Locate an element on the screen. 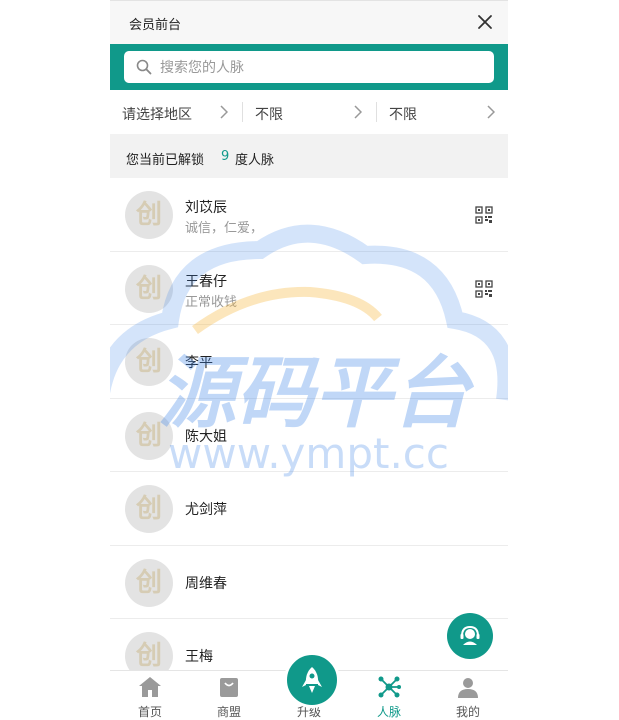 The image size is (619, 720). unlock-status: 您当前已解锁 9 度人脉 is located at coordinates (309, 156).